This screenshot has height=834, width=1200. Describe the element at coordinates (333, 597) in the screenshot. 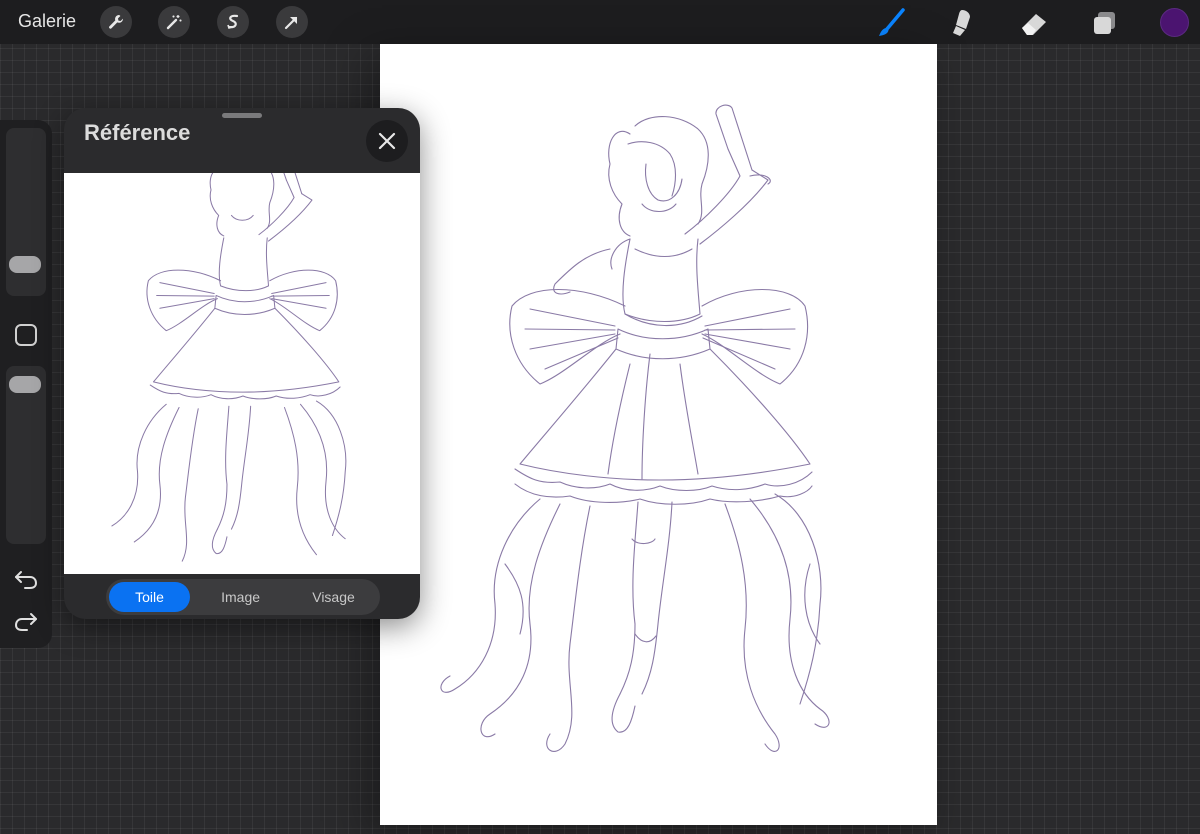

I see `tab-visage: Visage` at that location.